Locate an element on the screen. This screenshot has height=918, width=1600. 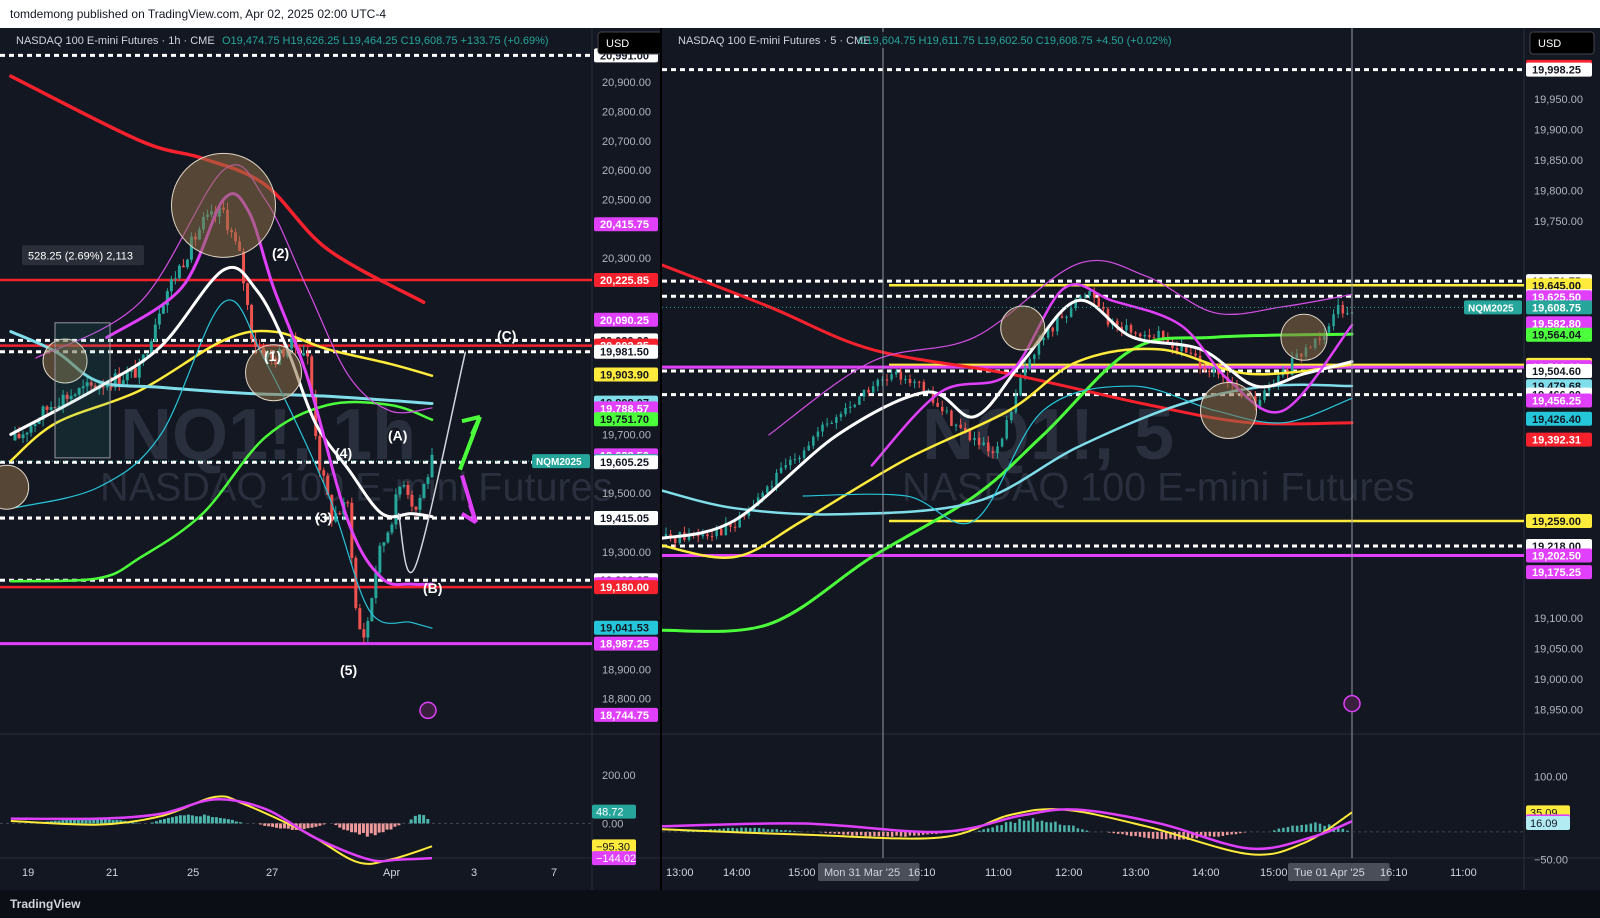
pane0-watermark-name: NASDAQ 100 E-mini Futures is located at coordinates (356, 487).